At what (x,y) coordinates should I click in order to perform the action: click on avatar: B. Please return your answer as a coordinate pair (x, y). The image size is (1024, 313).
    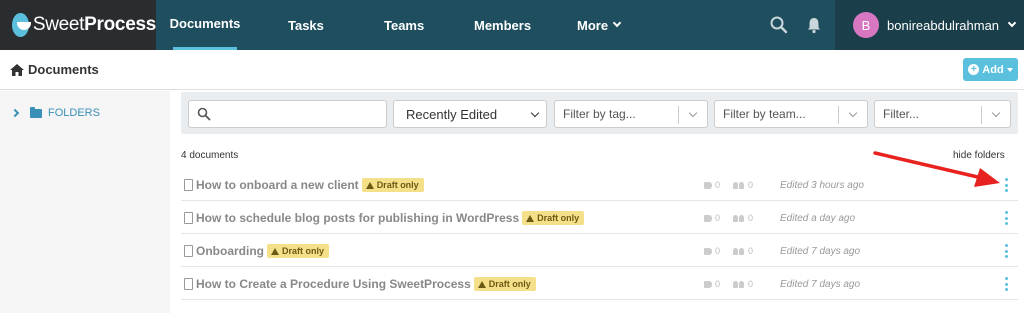
    Looking at the image, I should click on (866, 25).